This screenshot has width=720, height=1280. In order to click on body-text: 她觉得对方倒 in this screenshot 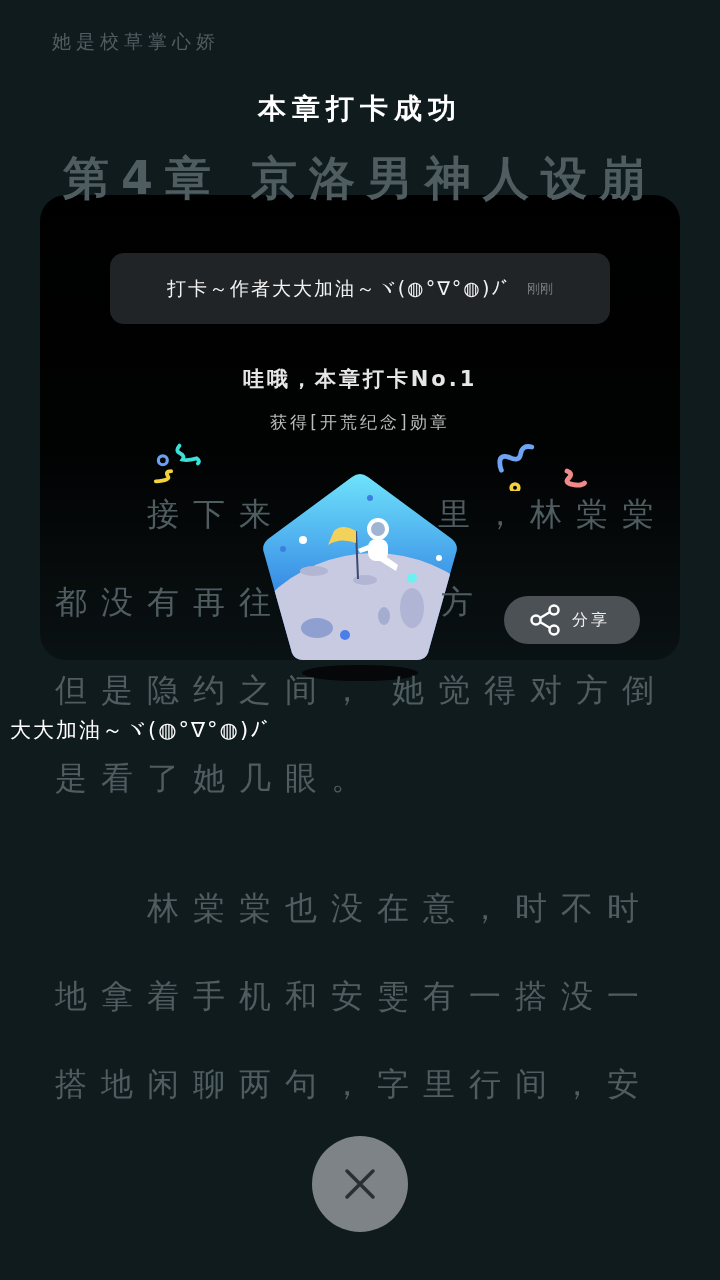, I will do `click(530, 690)`.